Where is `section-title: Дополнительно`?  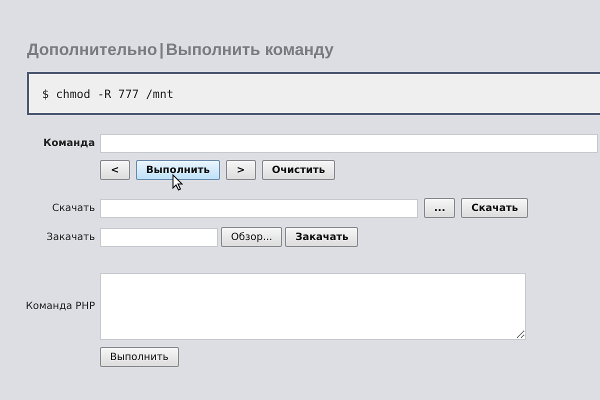 section-title: Дополнительно is located at coordinates (92, 50).